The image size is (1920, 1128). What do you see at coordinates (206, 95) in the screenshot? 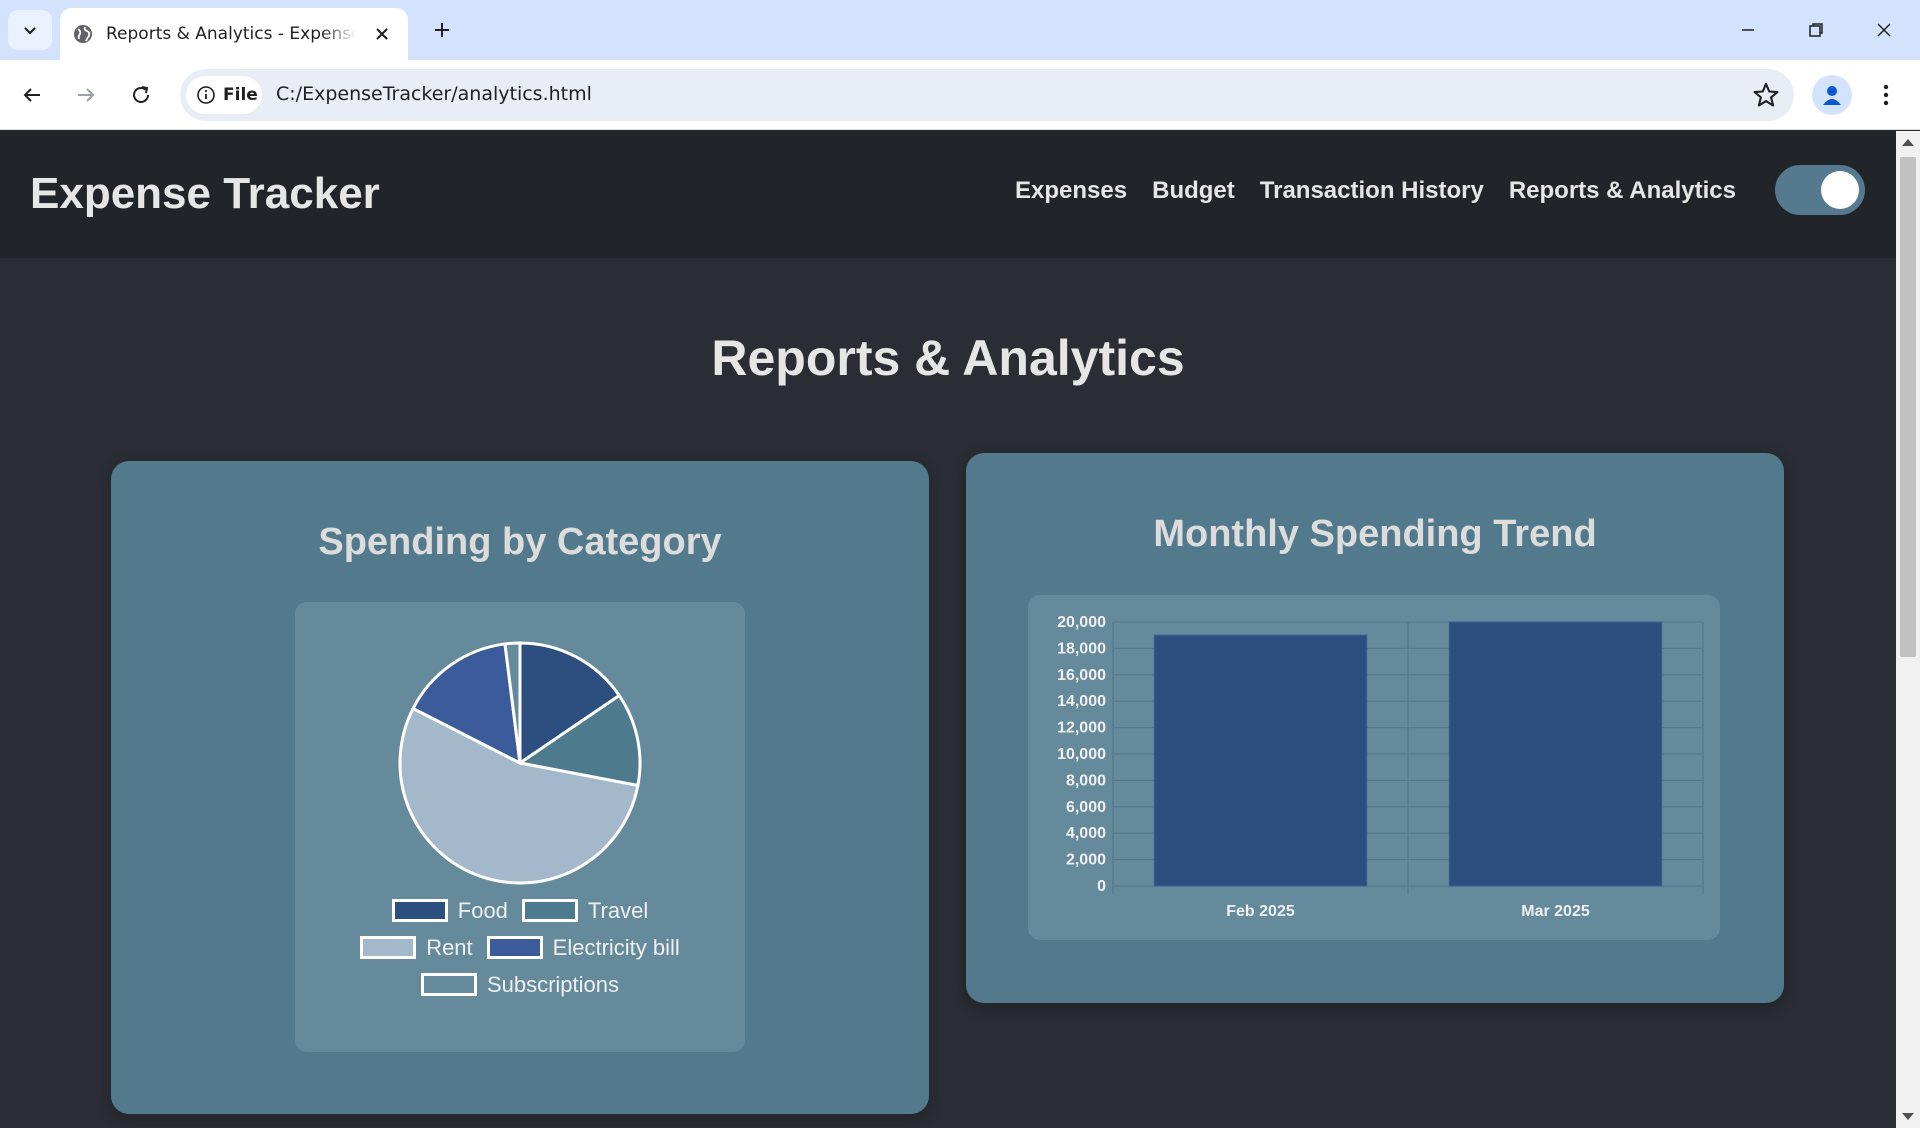
I see `info-icon` at bounding box center [206, 95].